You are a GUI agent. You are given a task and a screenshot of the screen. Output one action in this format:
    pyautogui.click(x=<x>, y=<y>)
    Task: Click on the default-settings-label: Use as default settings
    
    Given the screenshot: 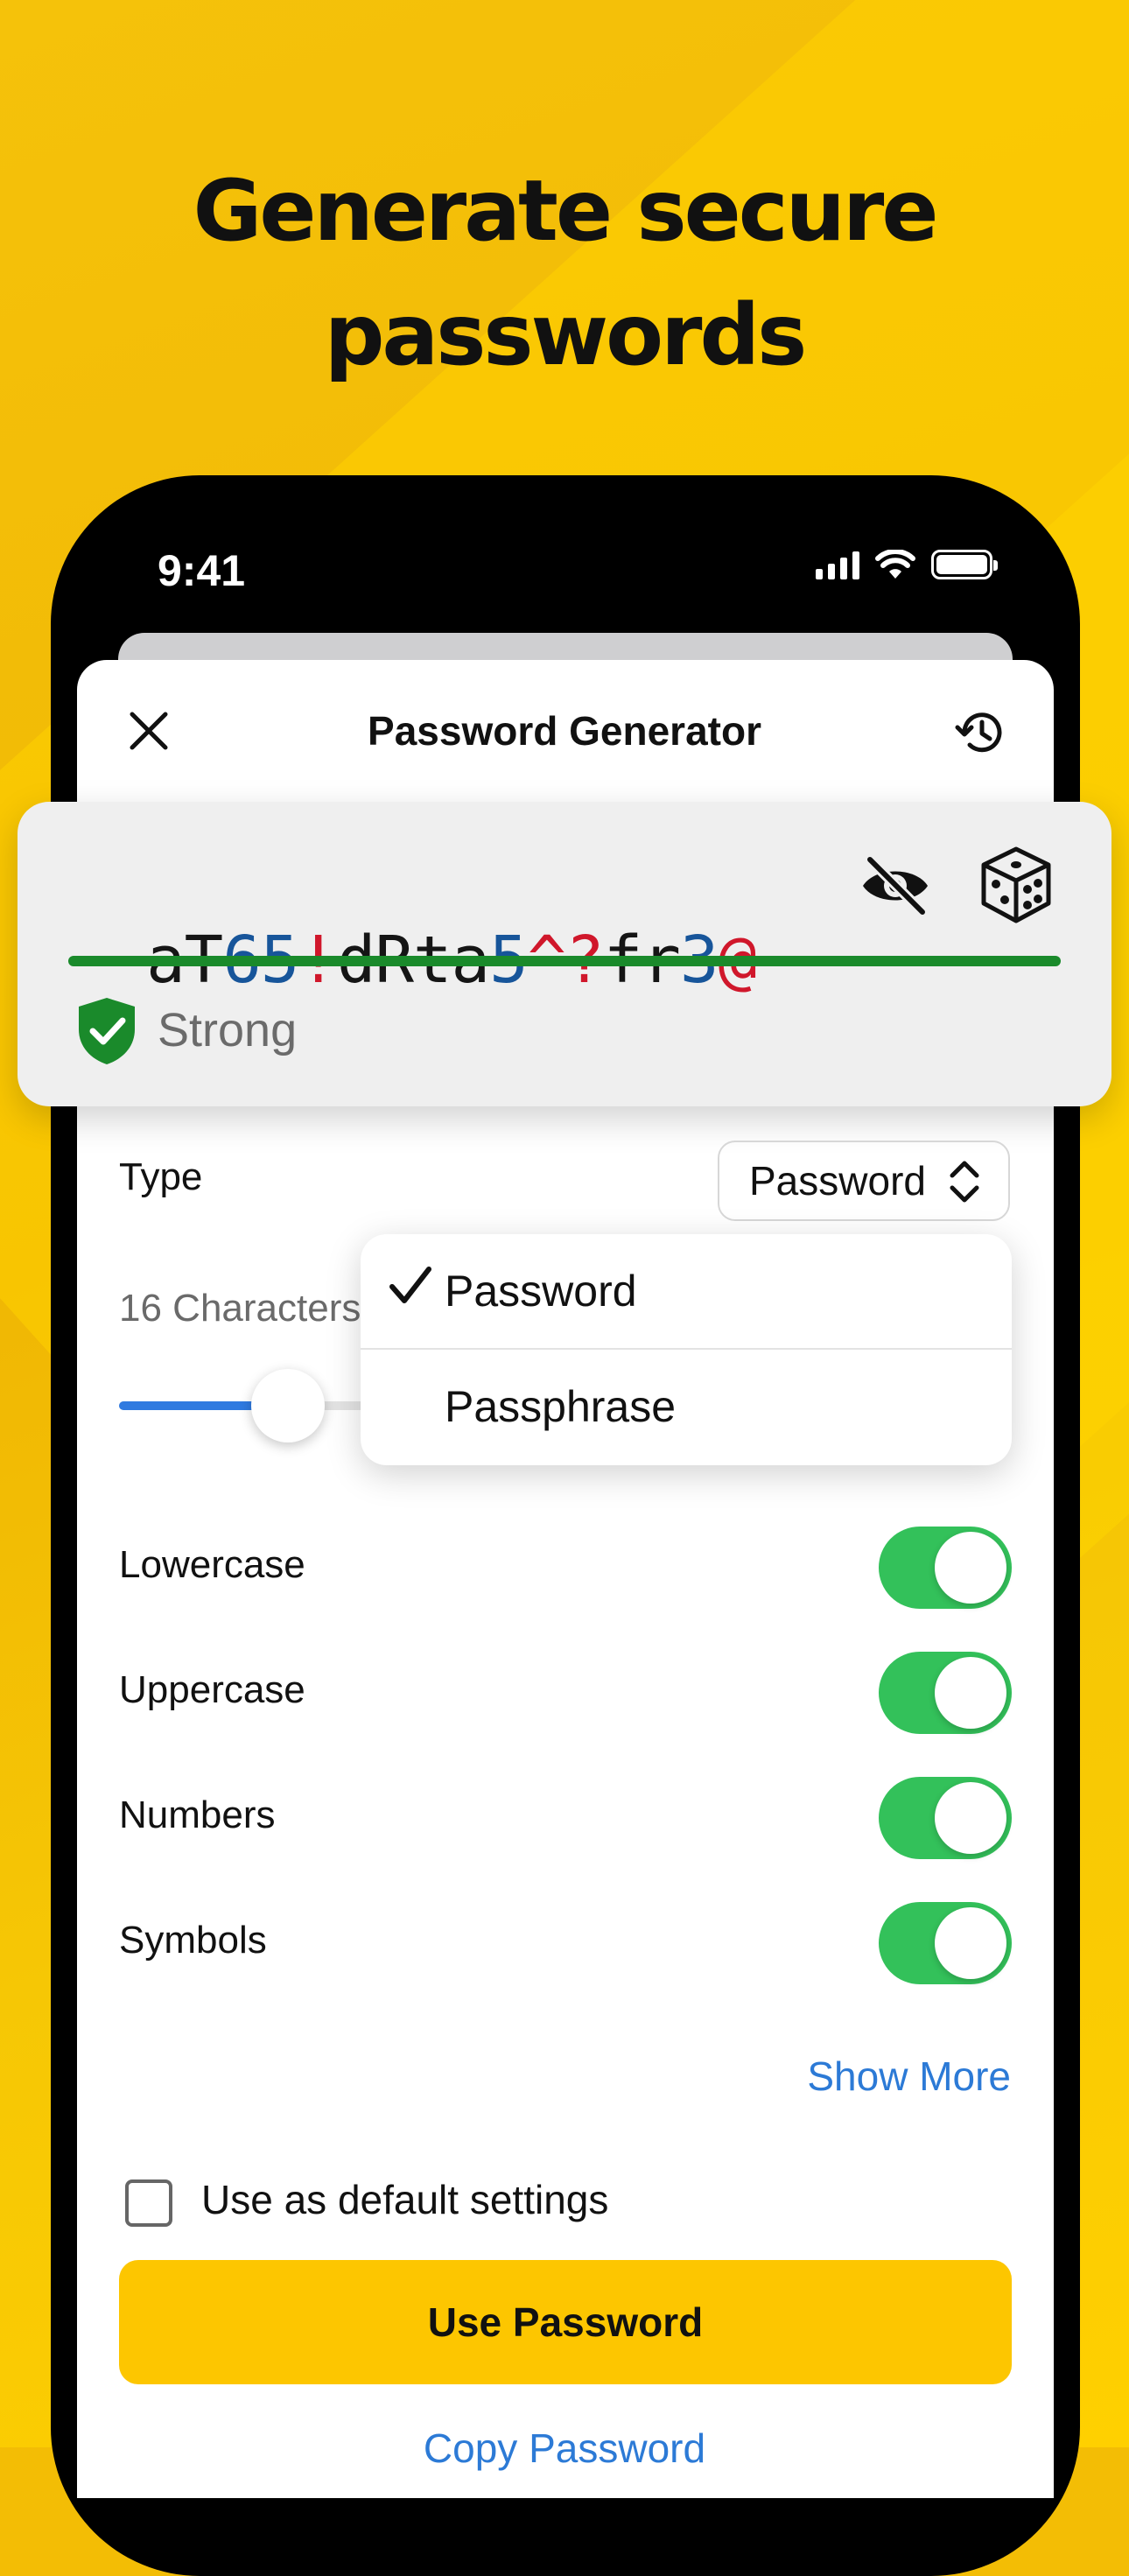 What is the action you would take?
    pyautogui.click(x=405, y=2200)
    